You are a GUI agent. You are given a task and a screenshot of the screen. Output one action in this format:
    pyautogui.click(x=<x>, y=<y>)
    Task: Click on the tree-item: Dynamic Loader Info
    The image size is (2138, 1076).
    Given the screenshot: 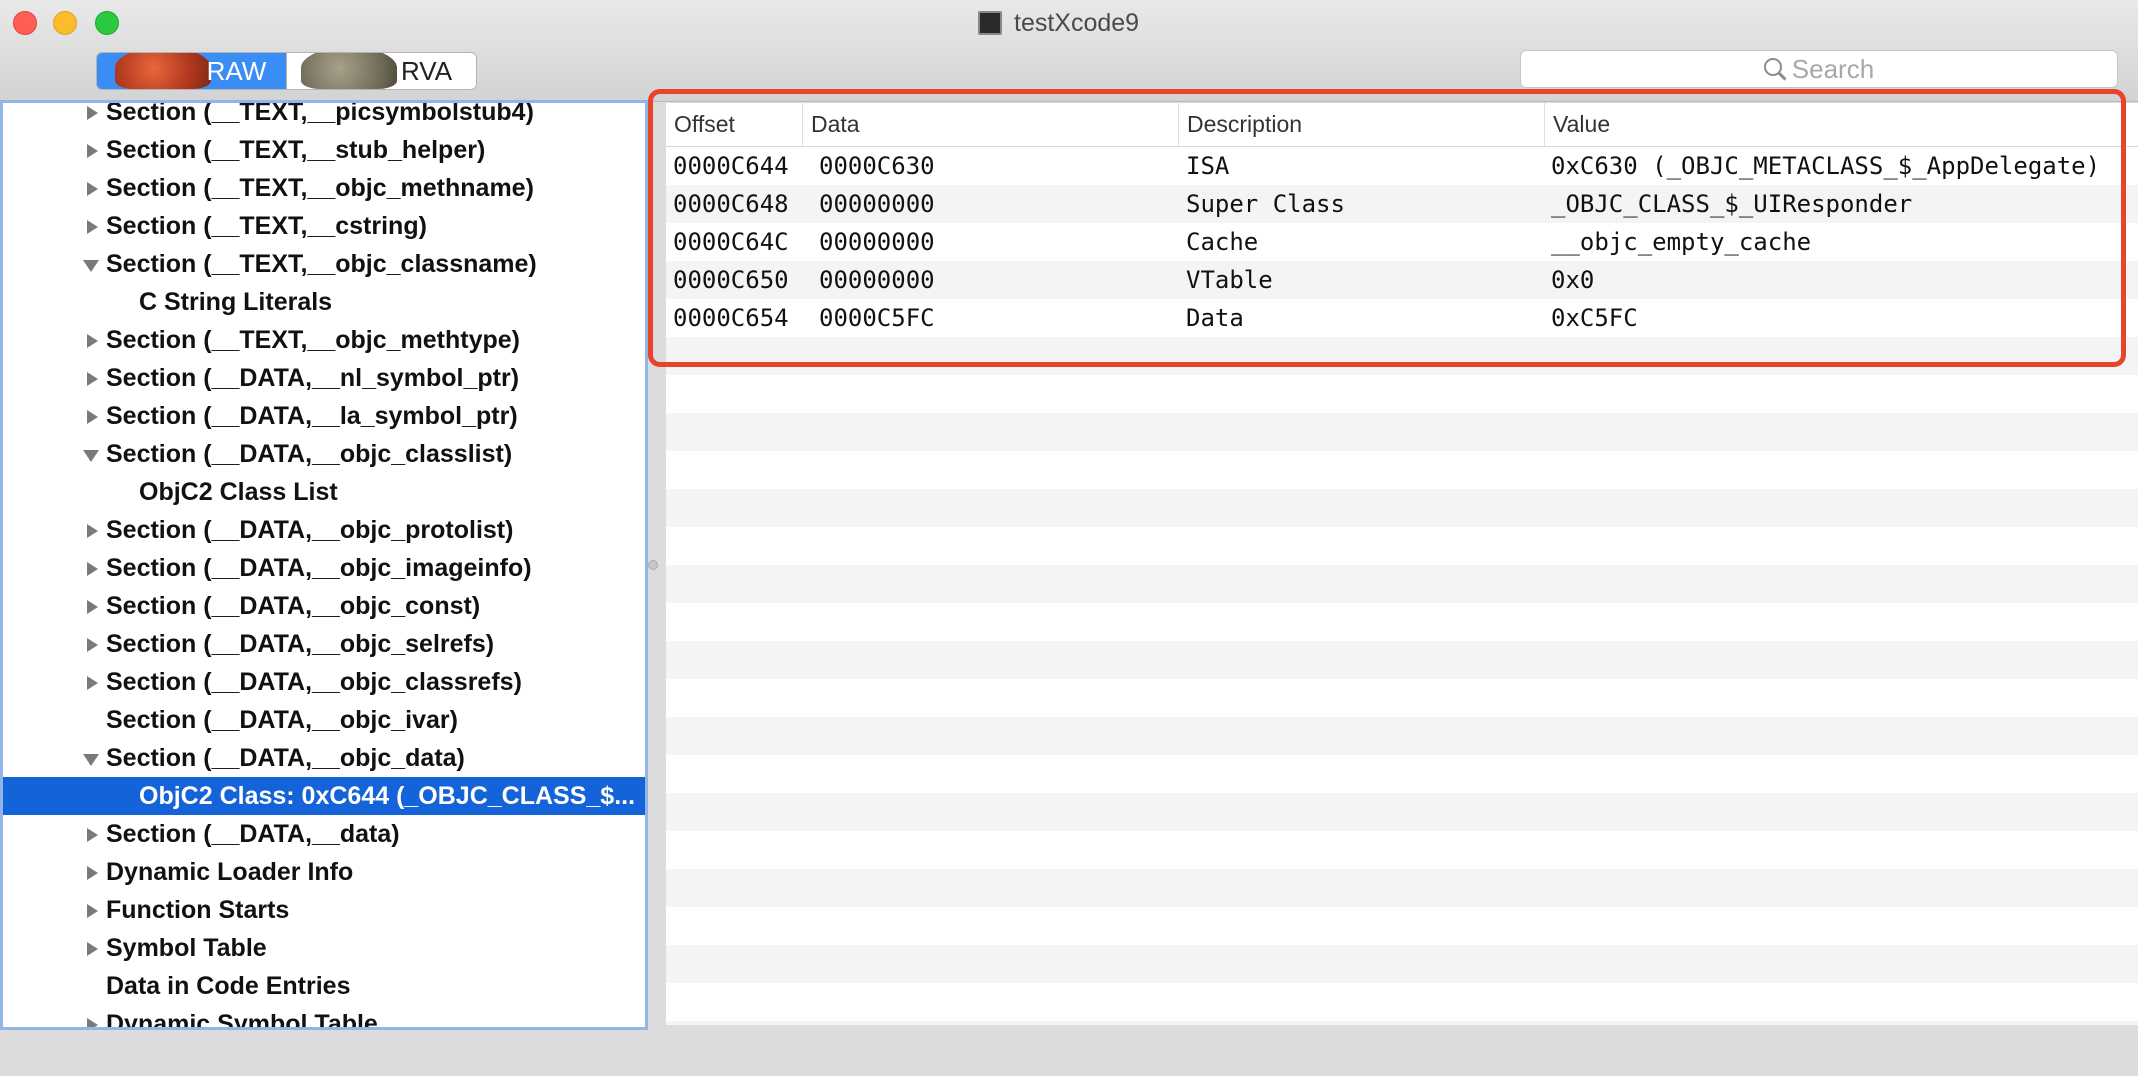 What is the action you would take?
    pyautogui.click(x=324, y=872)
    